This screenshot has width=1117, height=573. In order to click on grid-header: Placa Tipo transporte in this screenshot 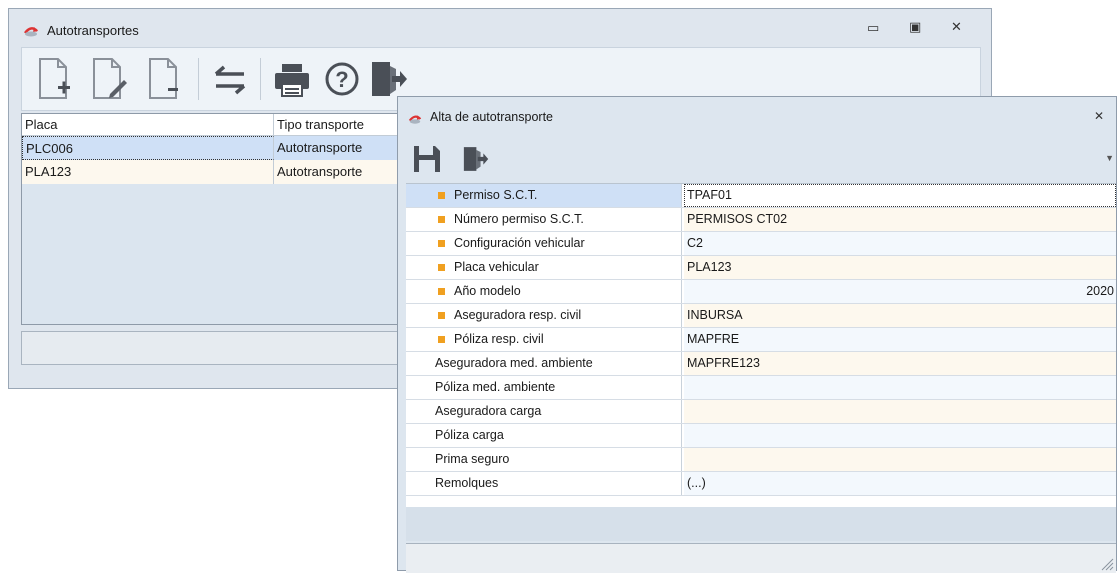, I will do `click(216, 125)`.